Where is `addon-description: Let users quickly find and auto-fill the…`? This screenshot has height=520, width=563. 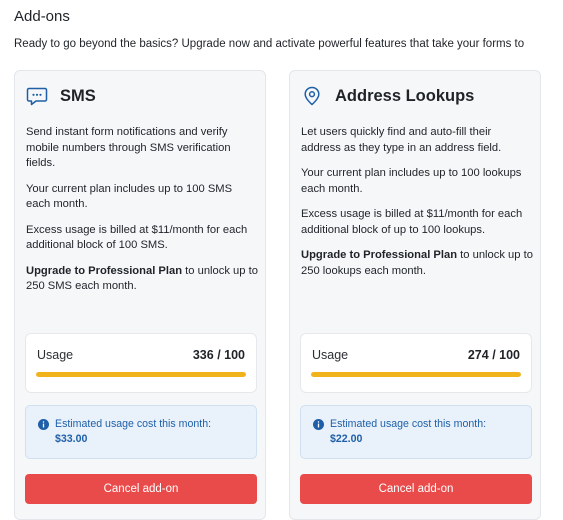 addon-description: Let users quickly find and auto-fill the… is located at coordinates (401, 140).